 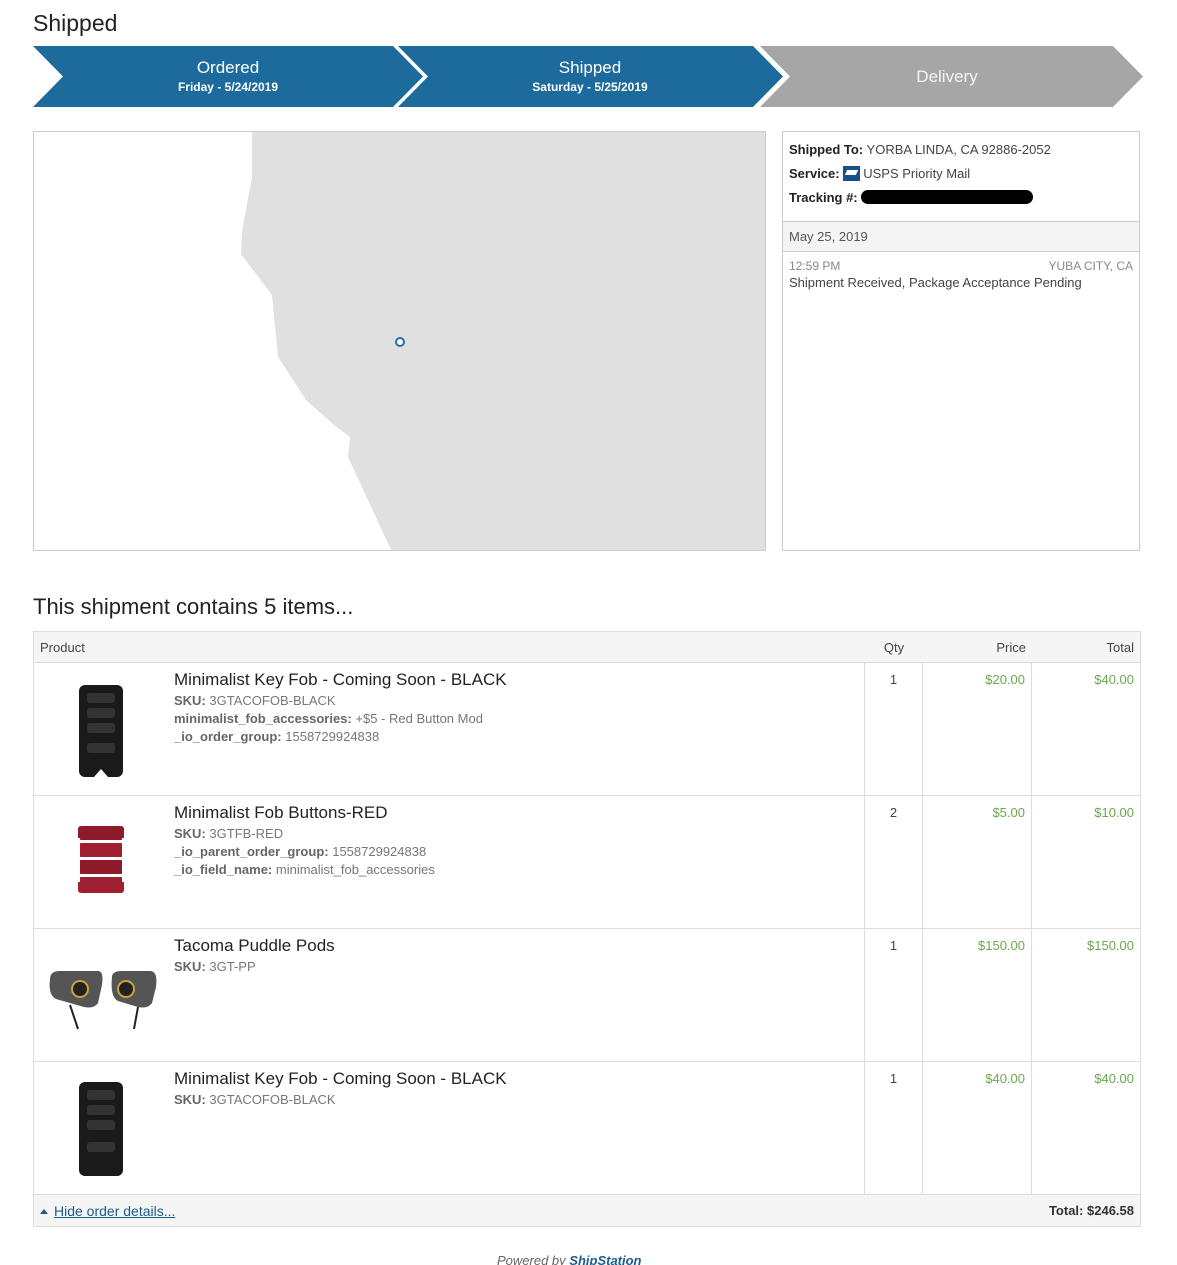 I want to click on grand-total: Total: $246.58, so click(x=1091, y=1210).